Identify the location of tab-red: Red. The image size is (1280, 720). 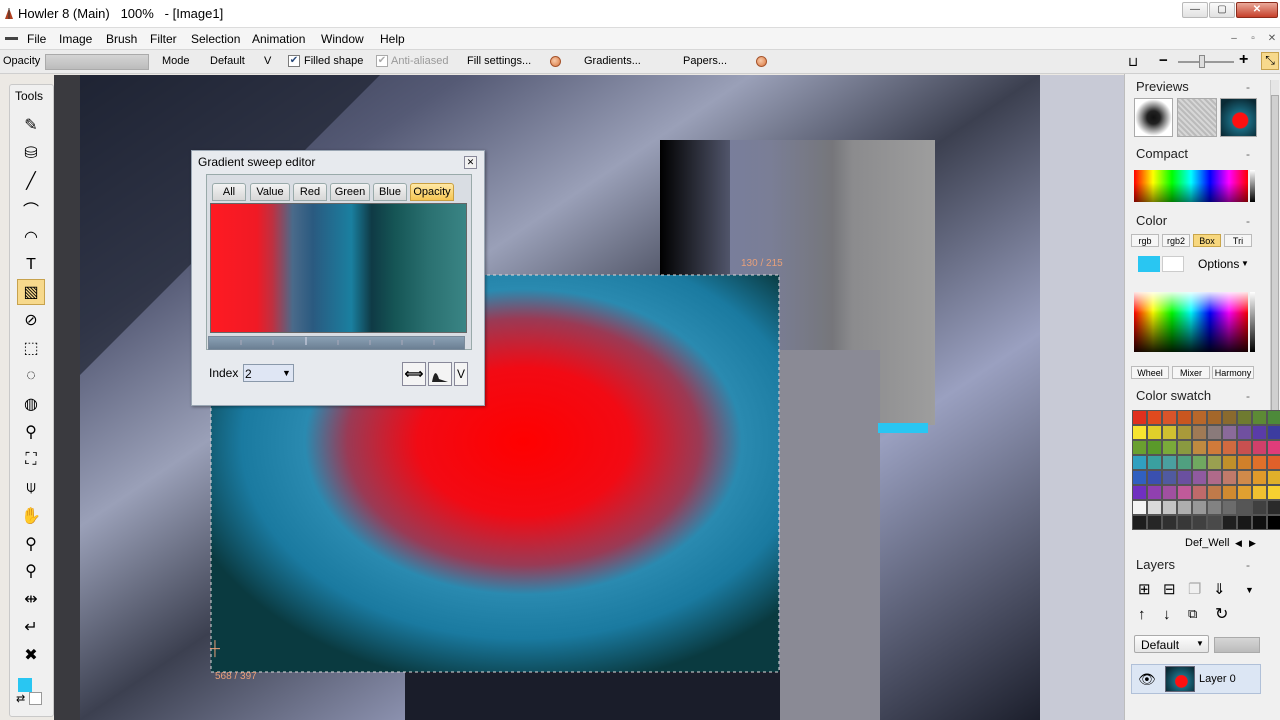
(310, 192).